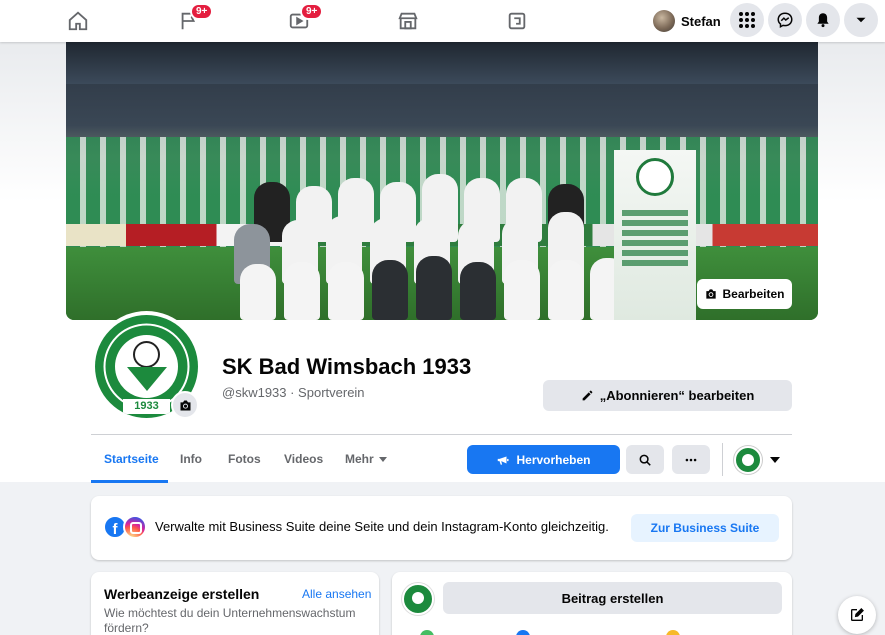 The height and width of the screenshot is (635, 885). I want to click on club-logo, so click(655, 177).